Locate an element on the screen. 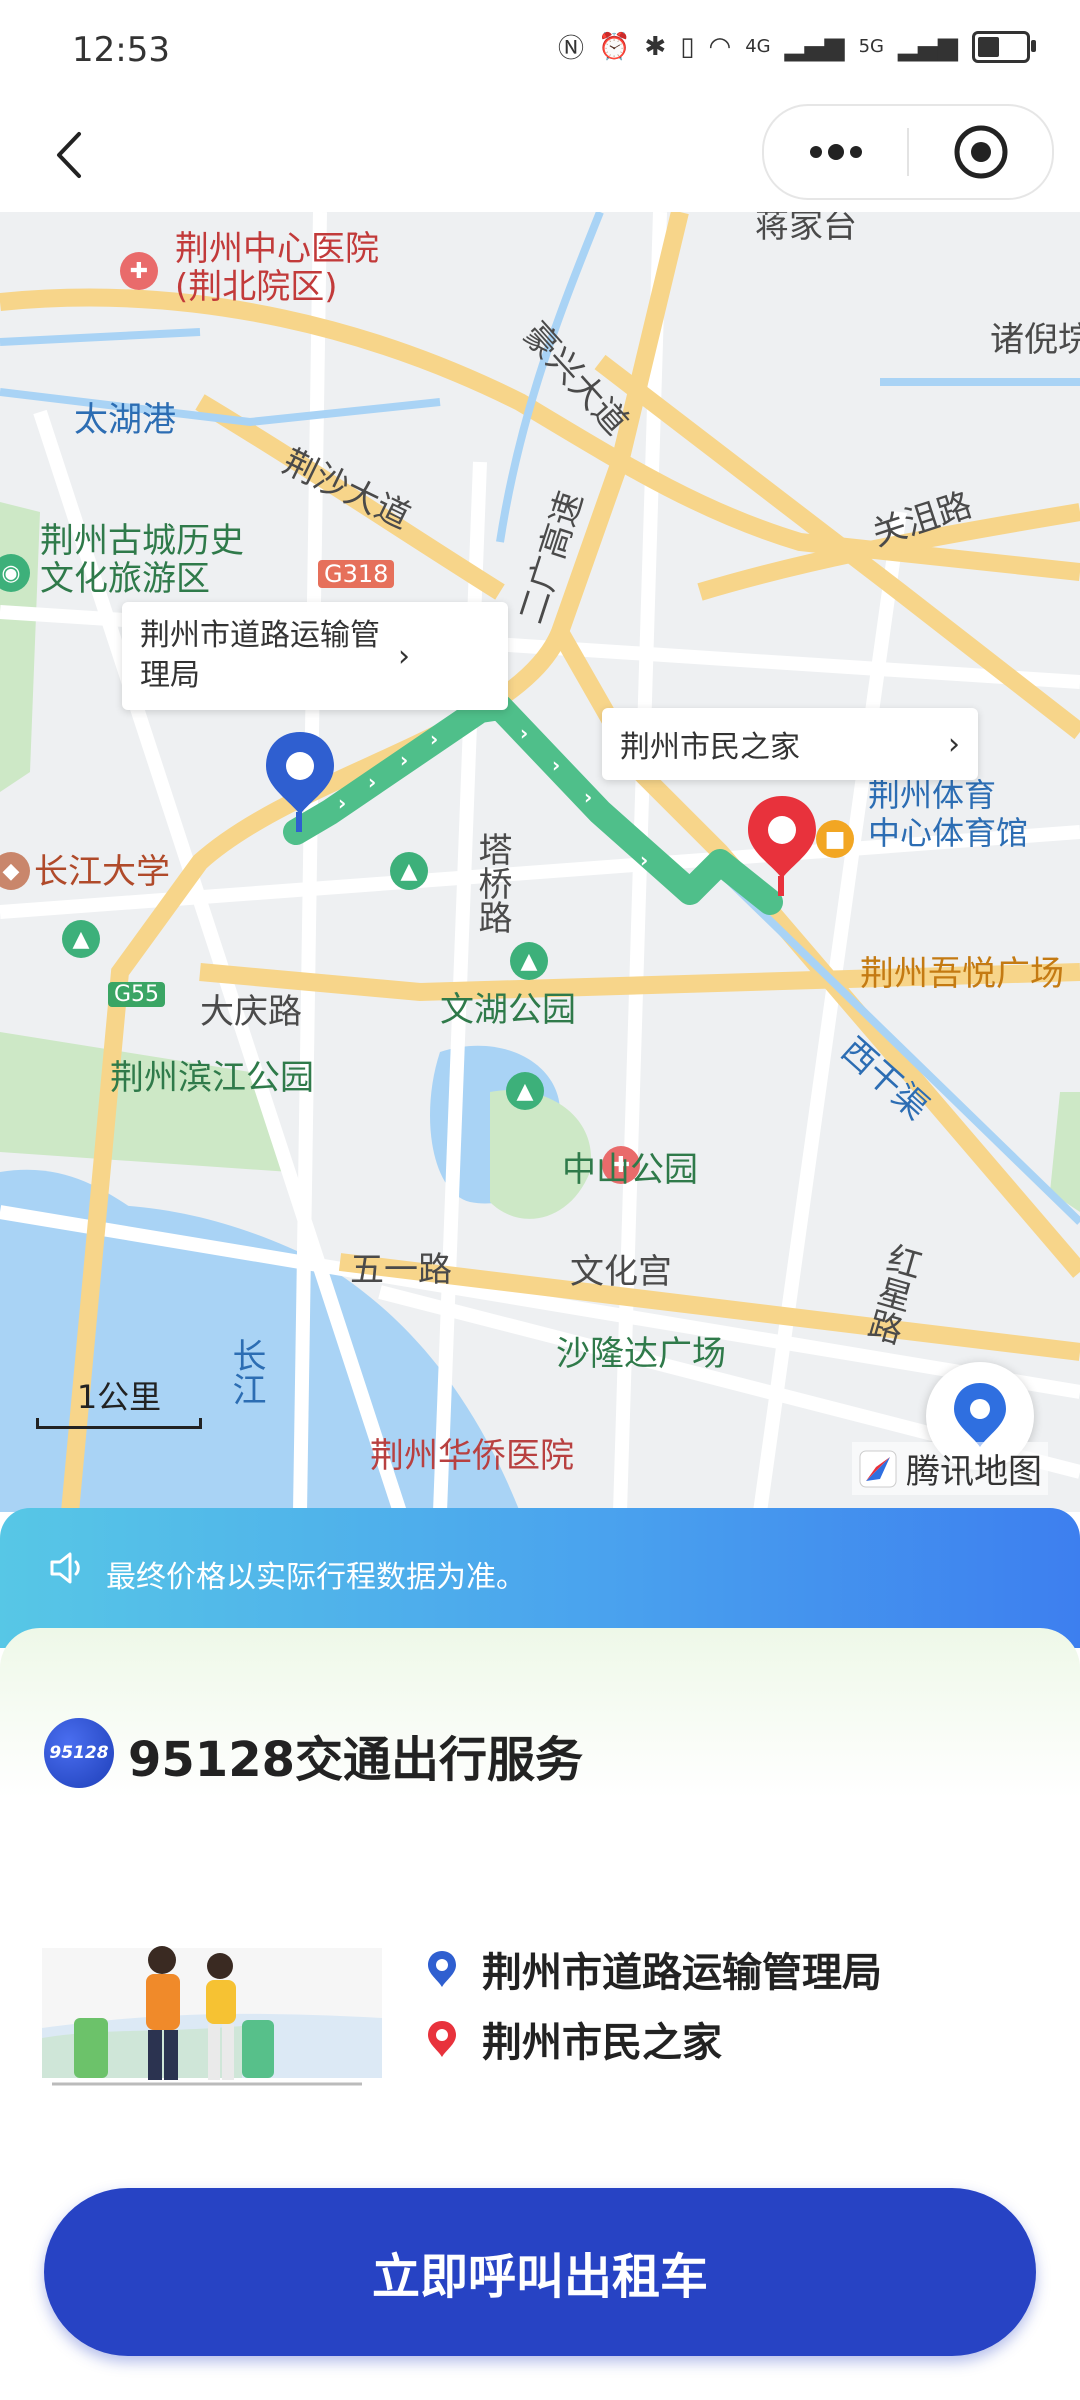 Image resolution: width=1080 pixels, height=2400 pixels. wifi-icon: ◠ is located at coordinates (720, 46).